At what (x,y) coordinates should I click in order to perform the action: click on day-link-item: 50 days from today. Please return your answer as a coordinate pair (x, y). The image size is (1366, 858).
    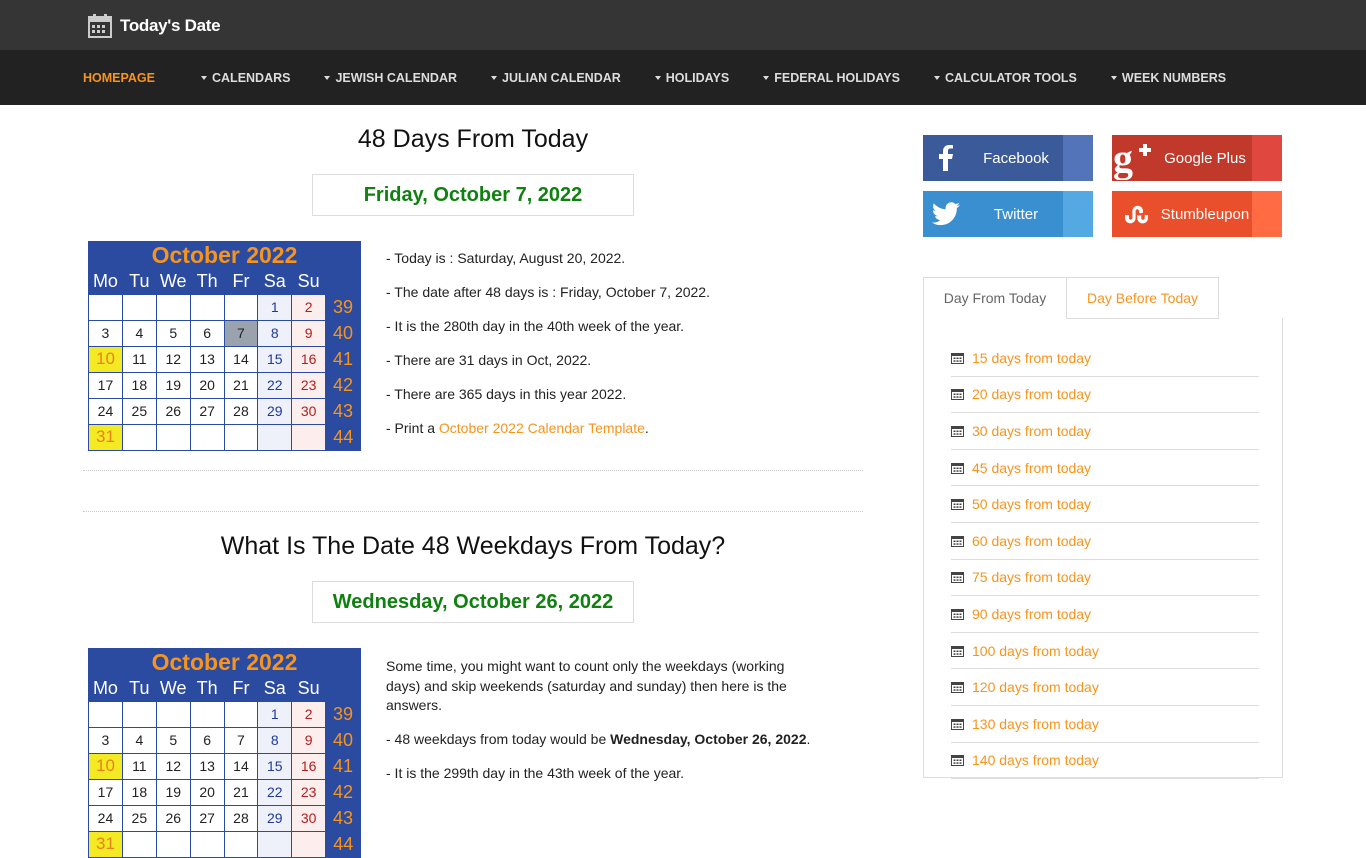
    Looking at the image, I should click on (1105, 504).